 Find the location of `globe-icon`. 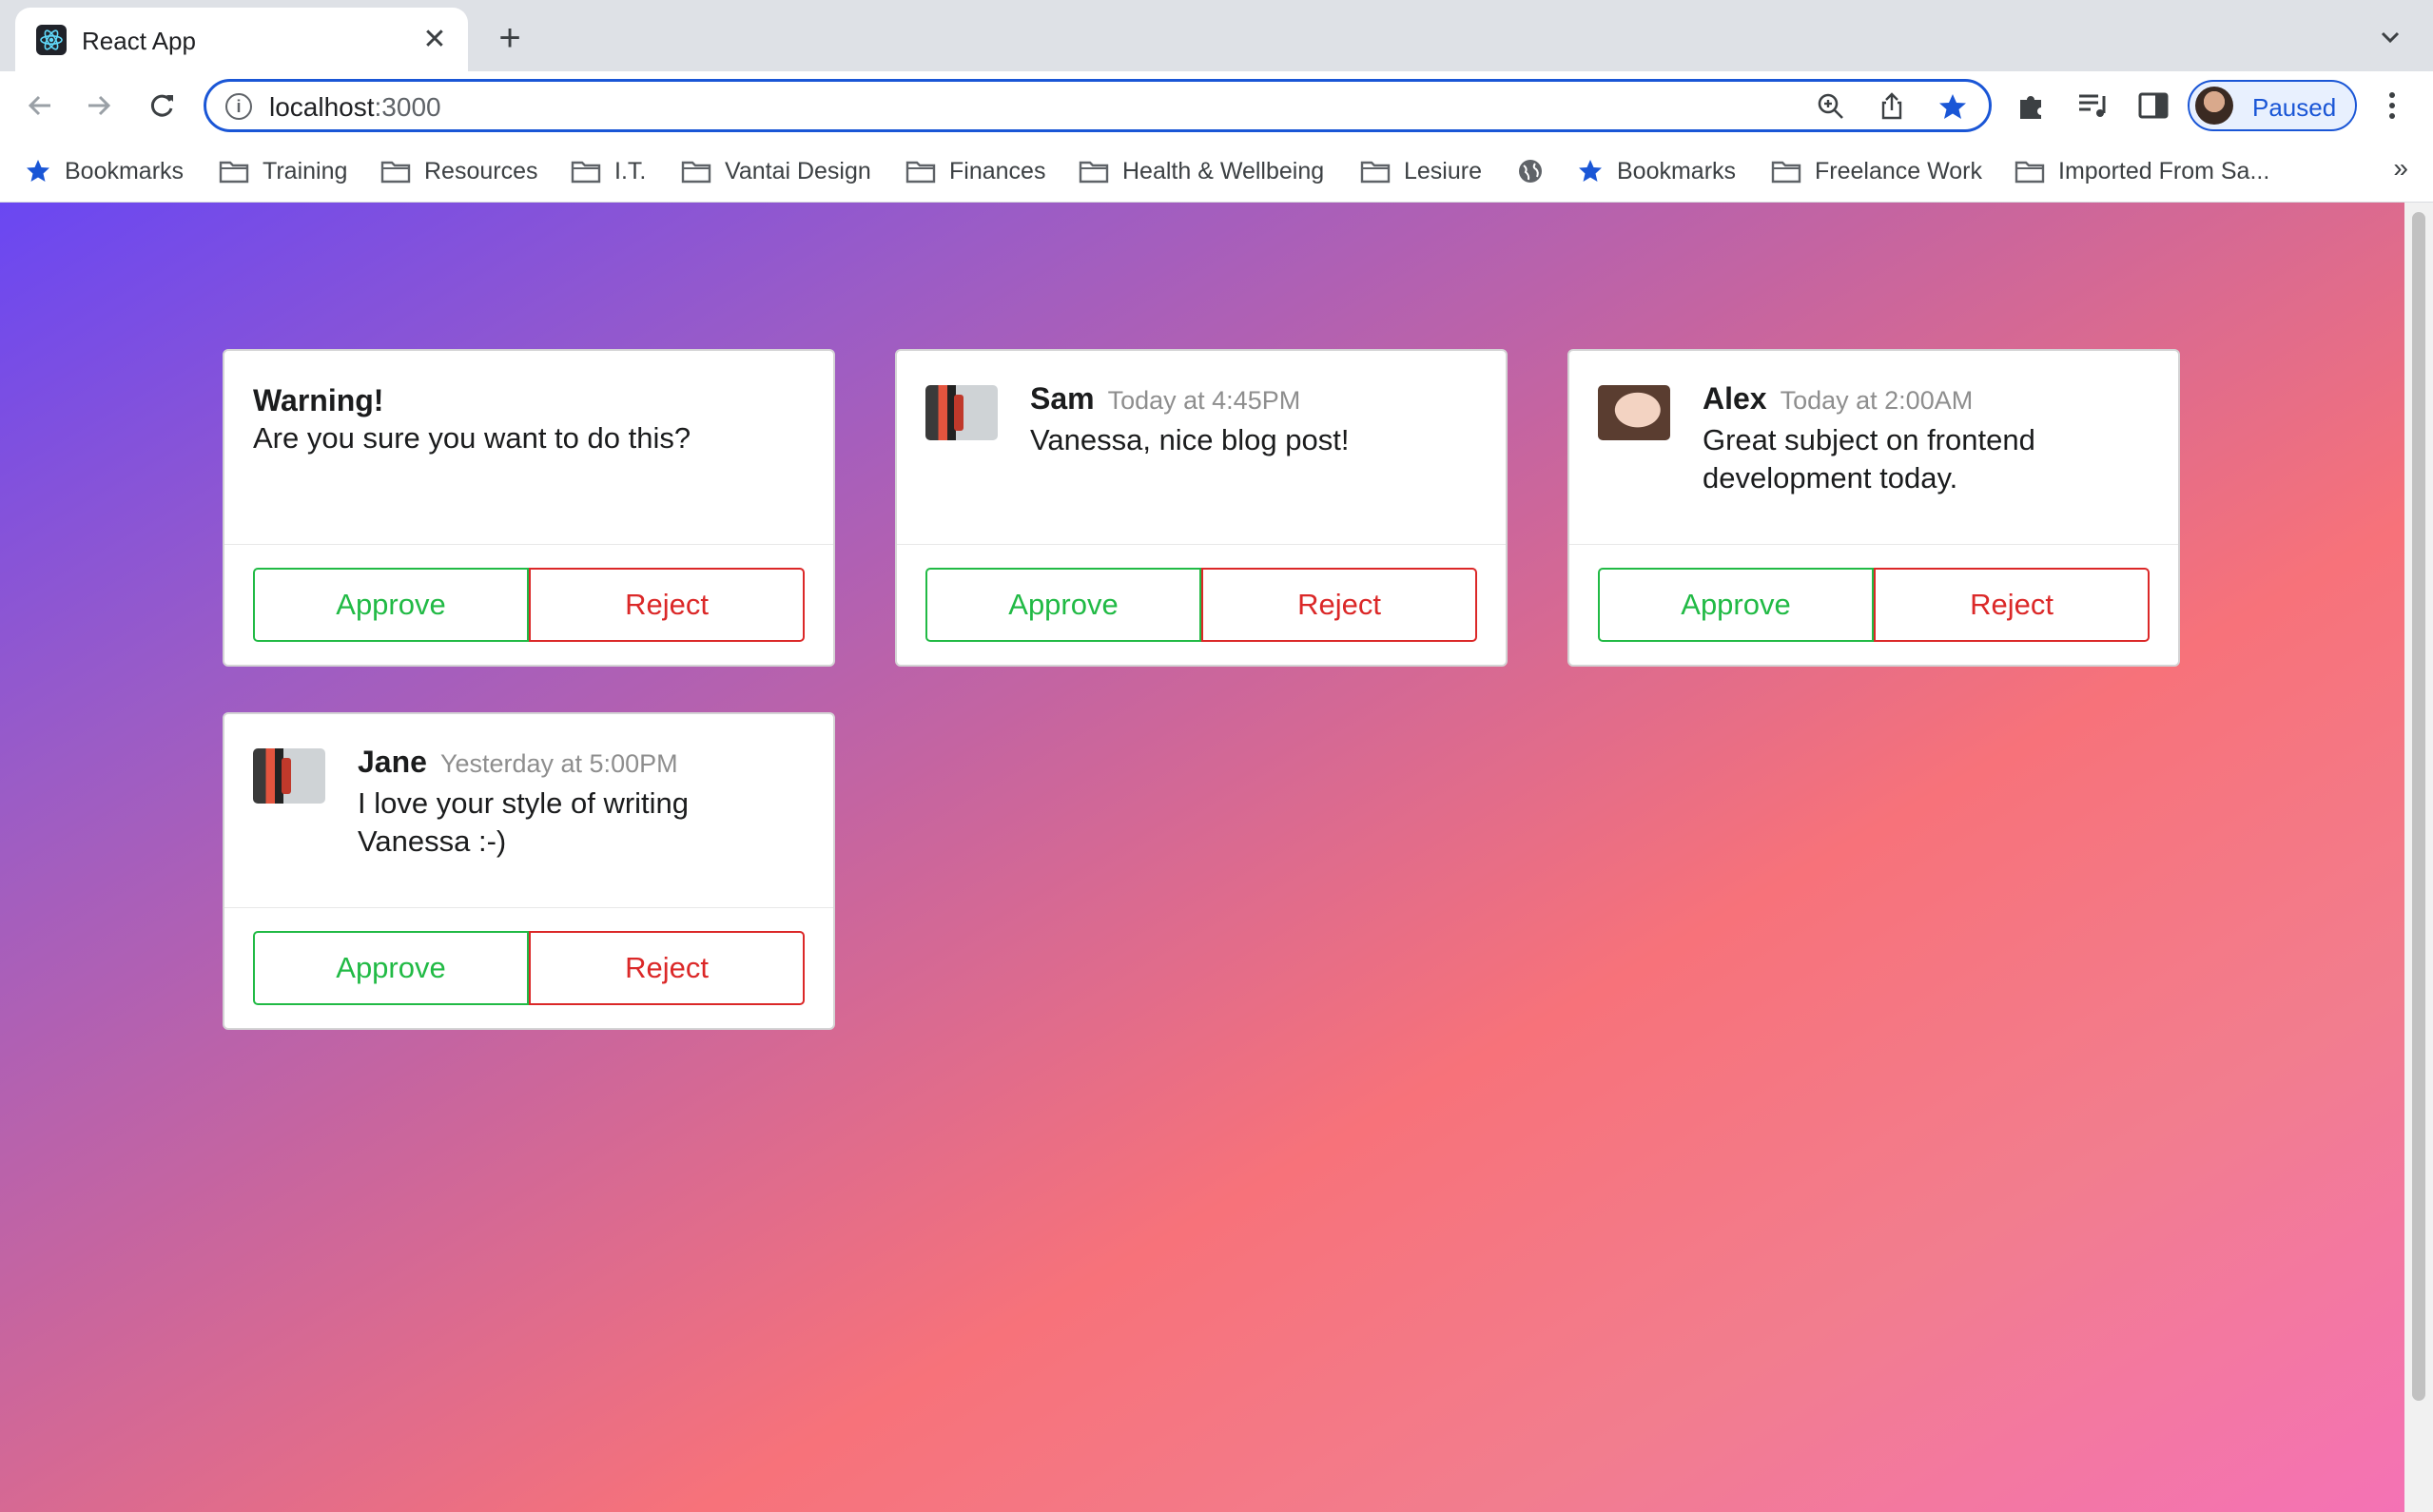

globe-icon is located at coordinates (1530, 171).